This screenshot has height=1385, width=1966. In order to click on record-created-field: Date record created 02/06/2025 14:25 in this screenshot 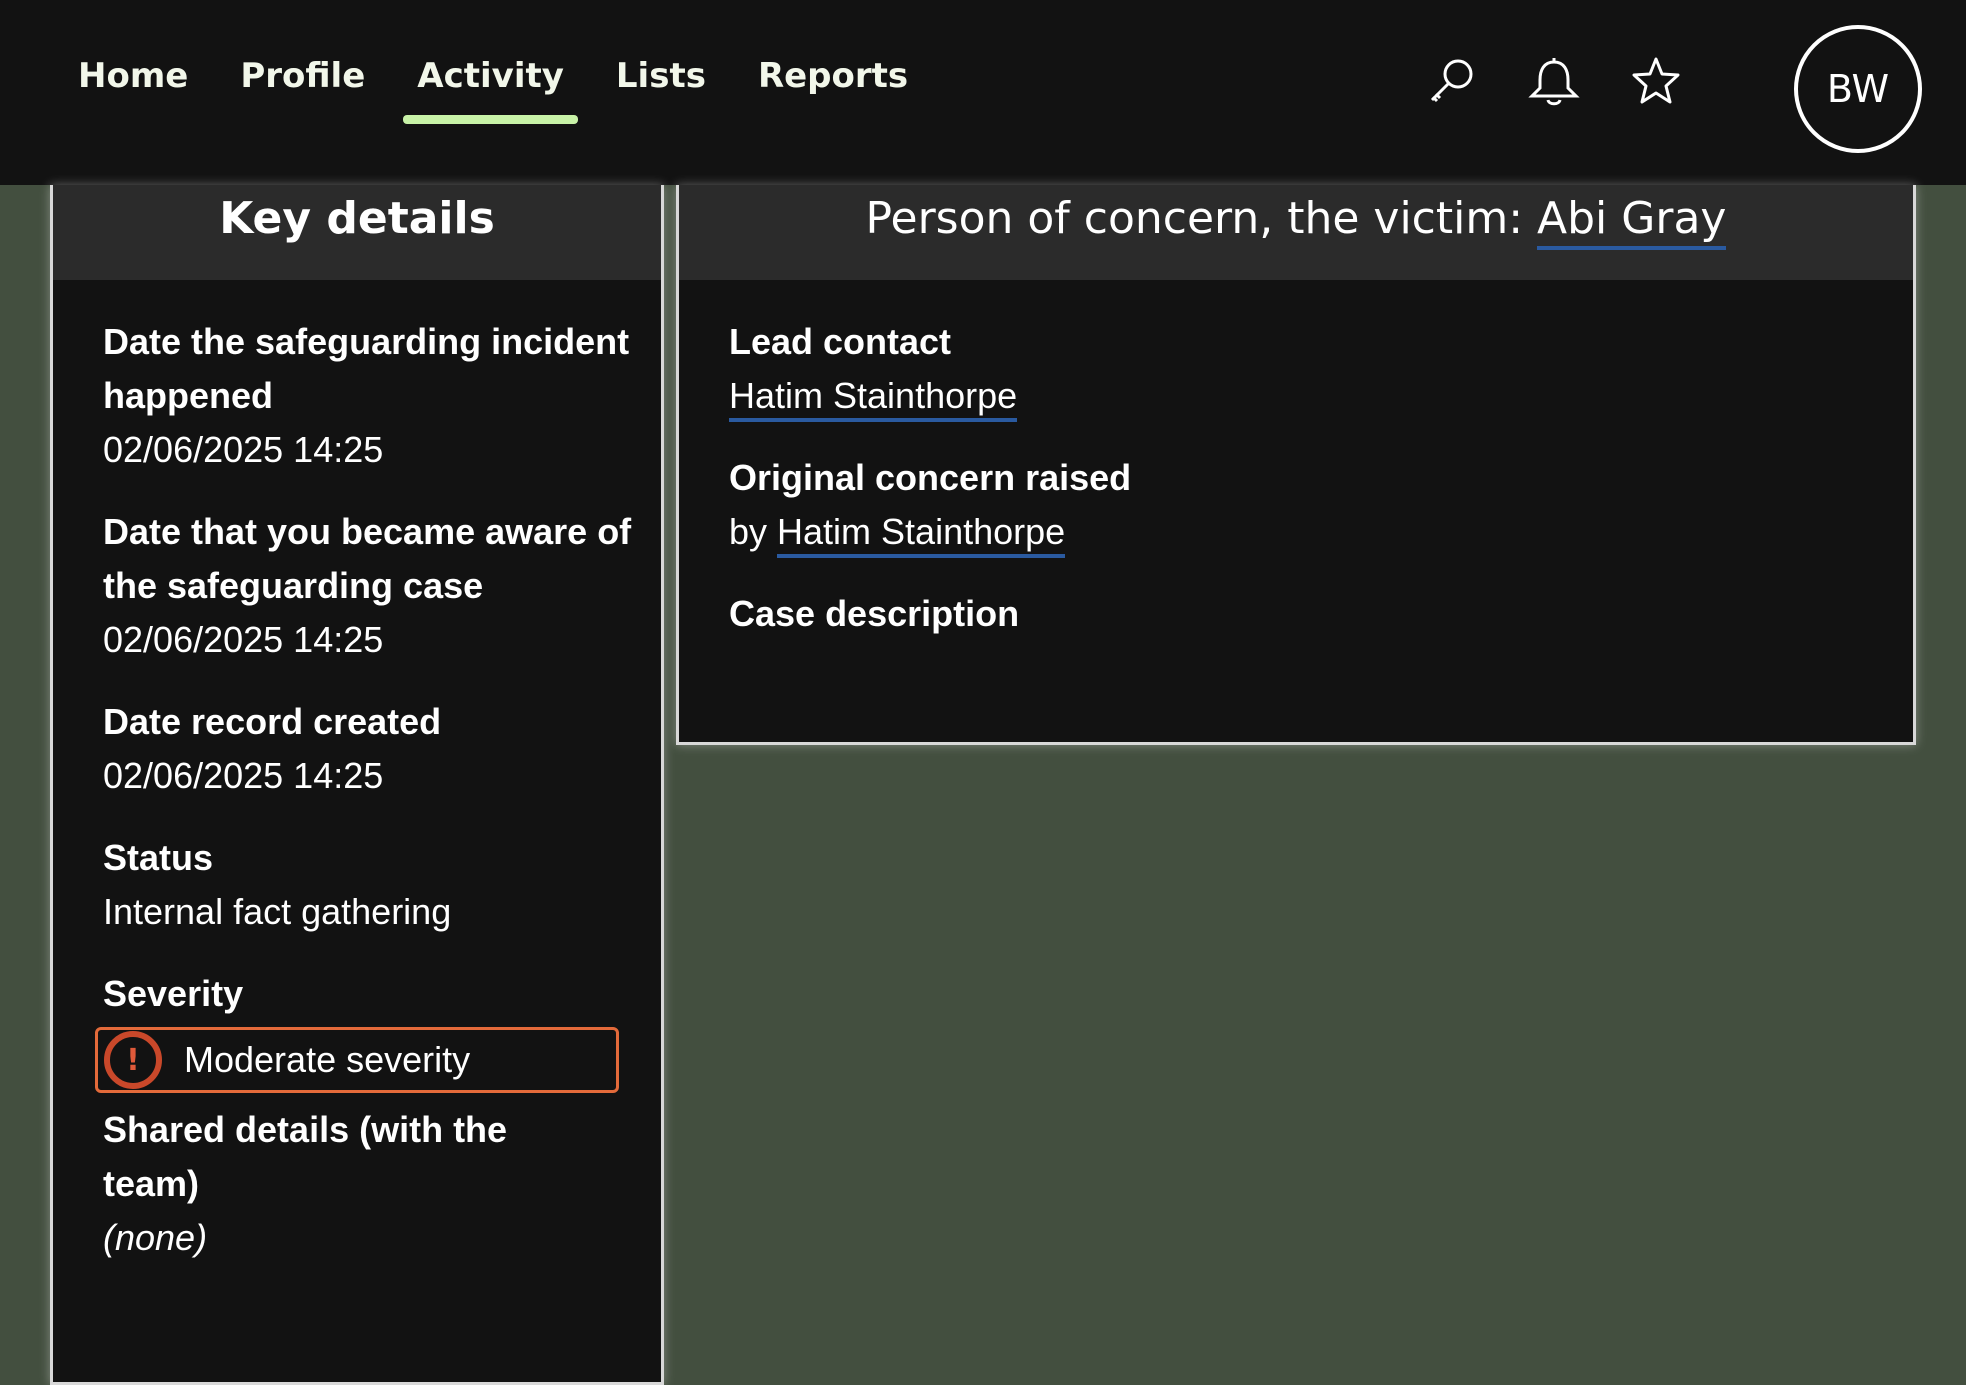, I will do `click(373, 749)`.